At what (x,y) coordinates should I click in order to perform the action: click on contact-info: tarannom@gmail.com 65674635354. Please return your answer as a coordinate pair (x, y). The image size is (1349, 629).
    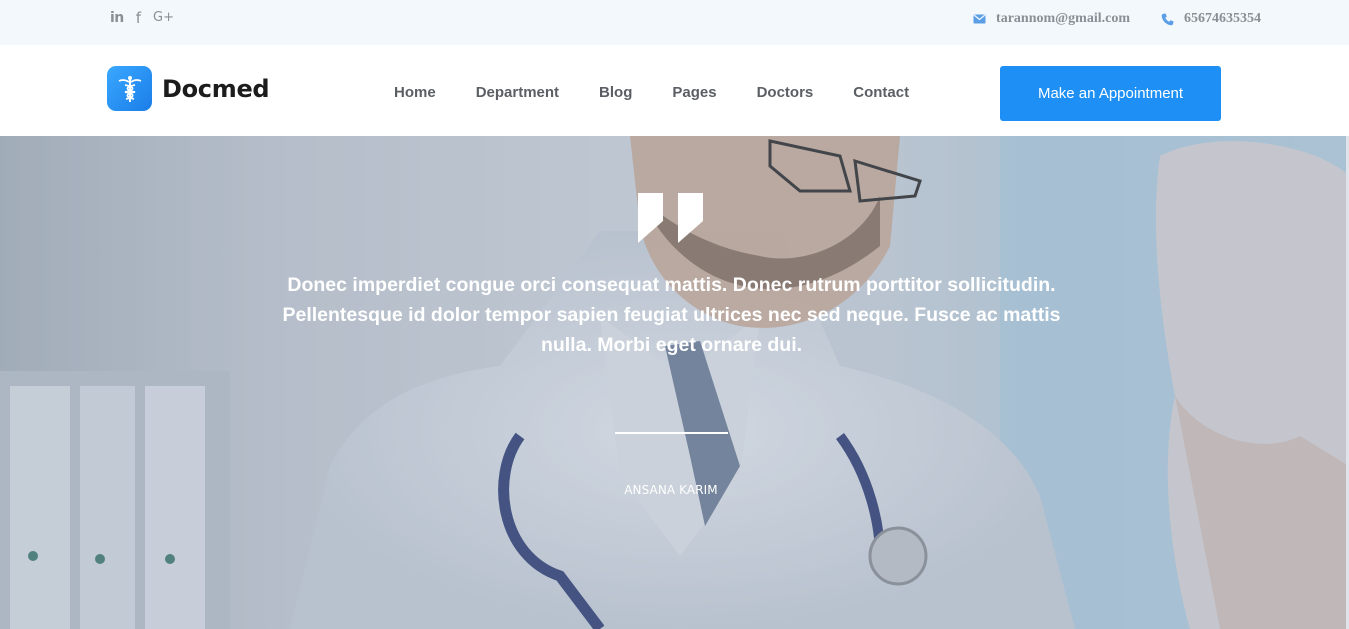
    Looking at the image, I should click on (1116, 19).